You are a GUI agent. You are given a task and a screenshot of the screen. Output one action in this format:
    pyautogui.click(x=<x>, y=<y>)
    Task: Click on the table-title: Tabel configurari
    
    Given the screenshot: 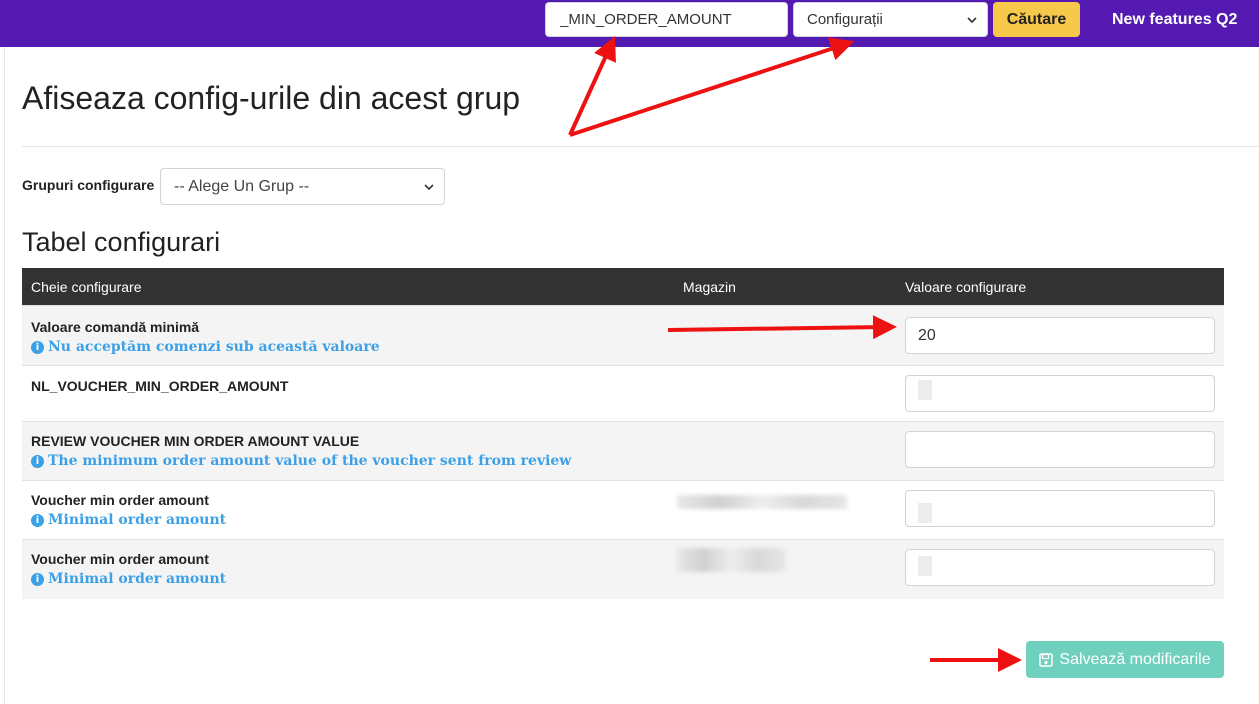 What is the action you would take?
    pyautogui.click(x=121, y=242)
    